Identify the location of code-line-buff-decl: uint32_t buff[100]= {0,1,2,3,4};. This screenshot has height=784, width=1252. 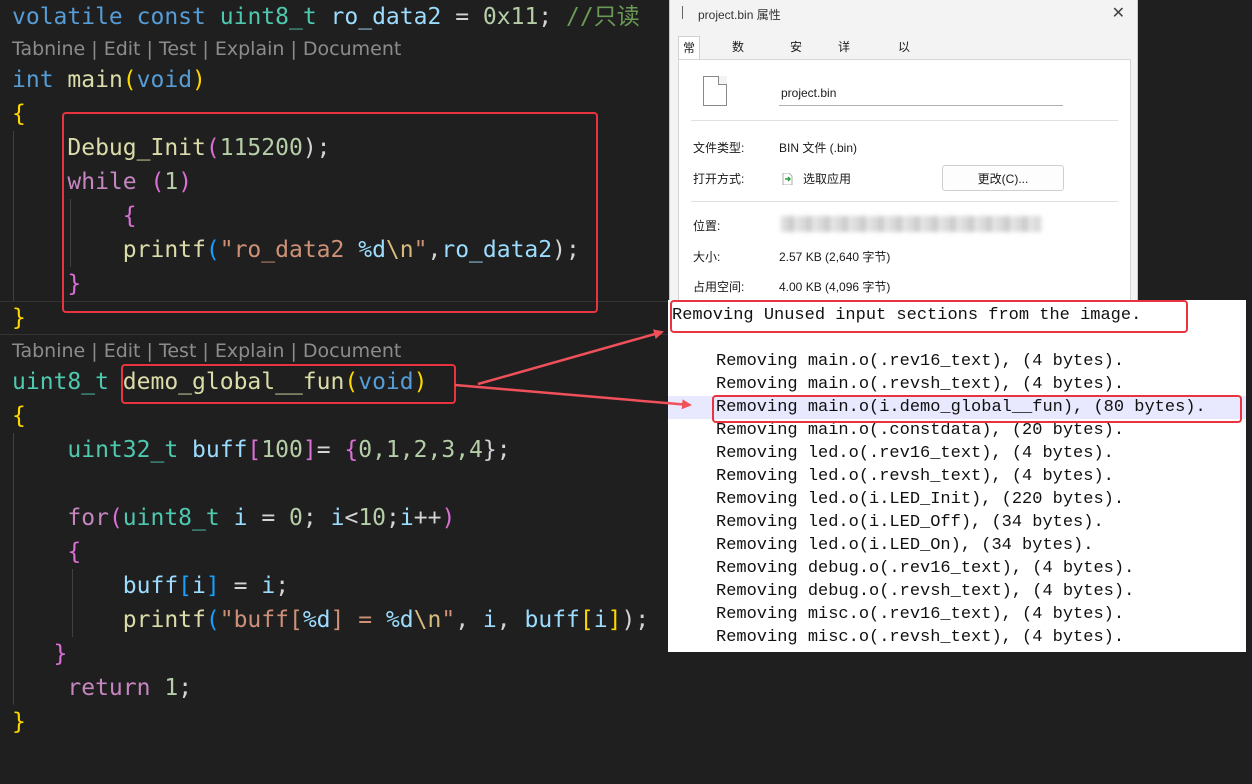
(261, 450).